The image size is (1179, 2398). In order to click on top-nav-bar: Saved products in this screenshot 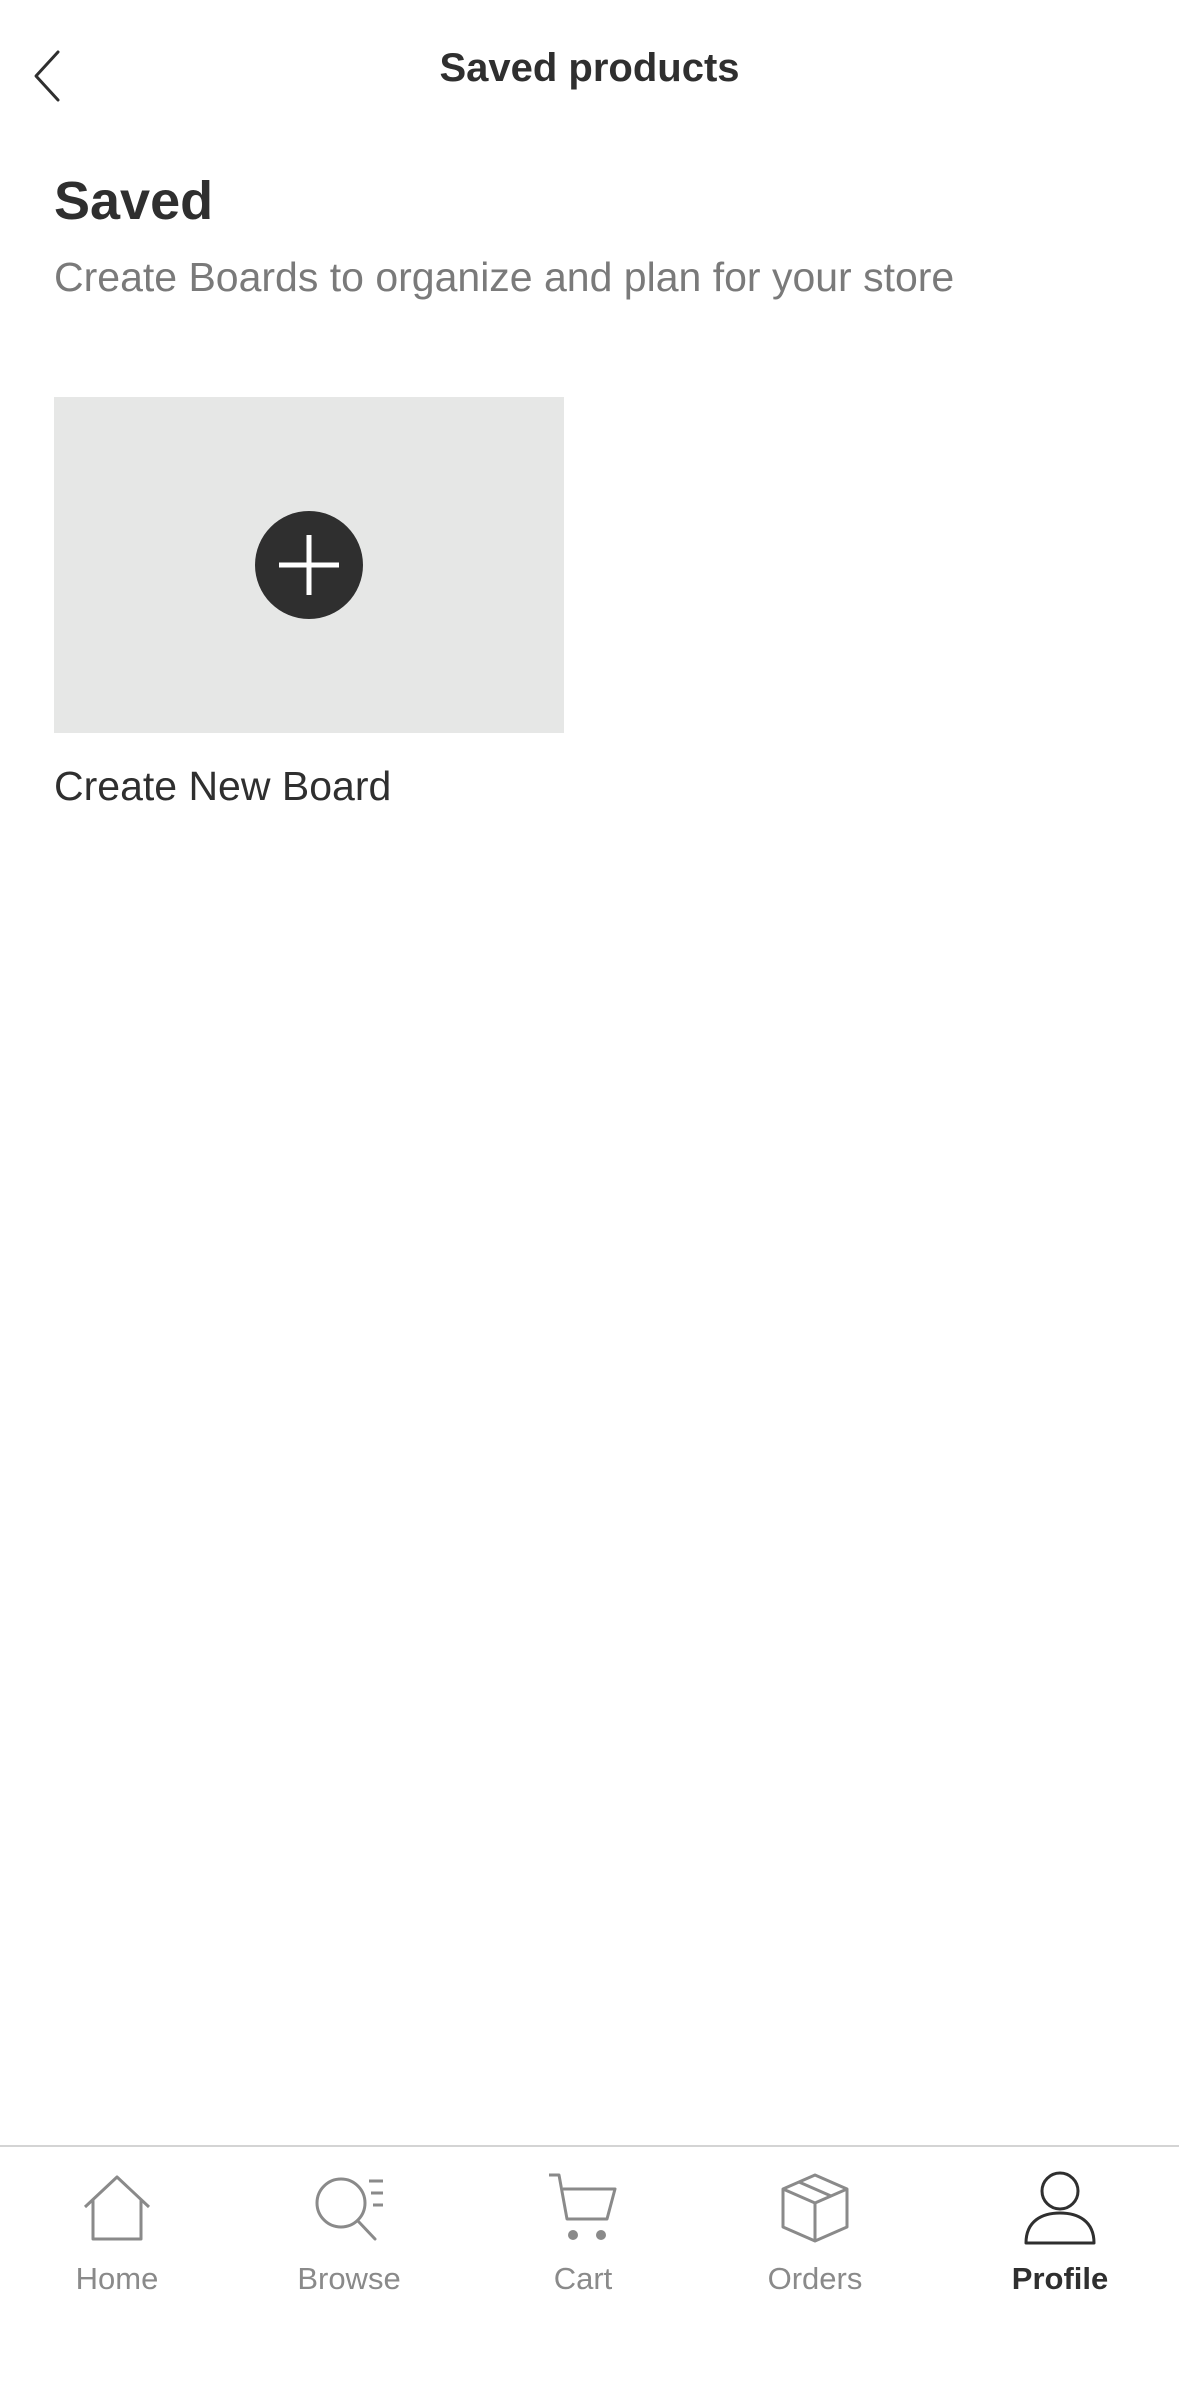, I will do `click(589, 70)`.